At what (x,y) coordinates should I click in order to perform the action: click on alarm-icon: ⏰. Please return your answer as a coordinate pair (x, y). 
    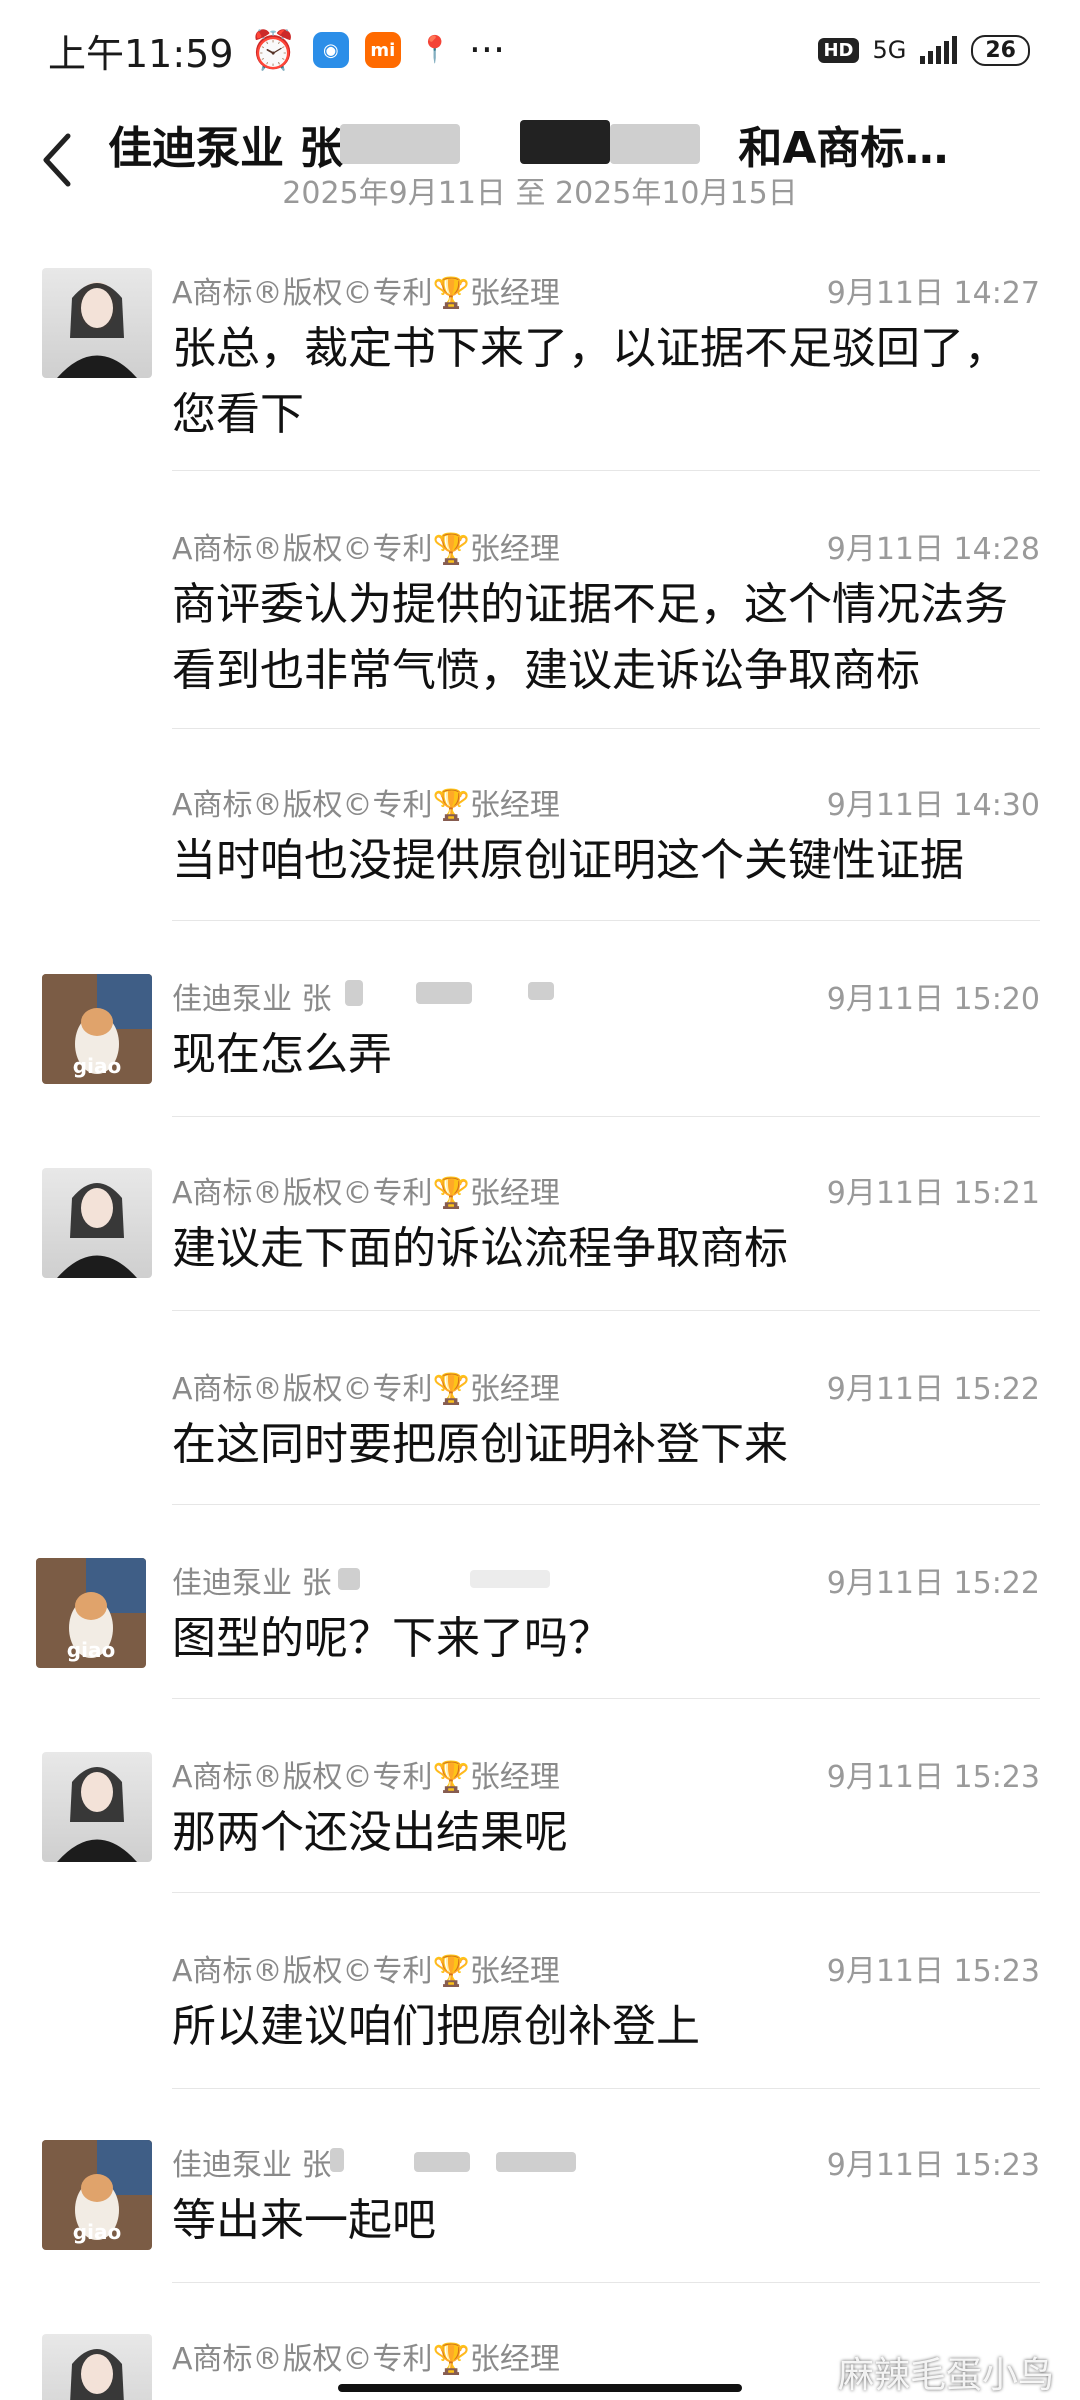
    Looking at the image, I should click on (273, 49).